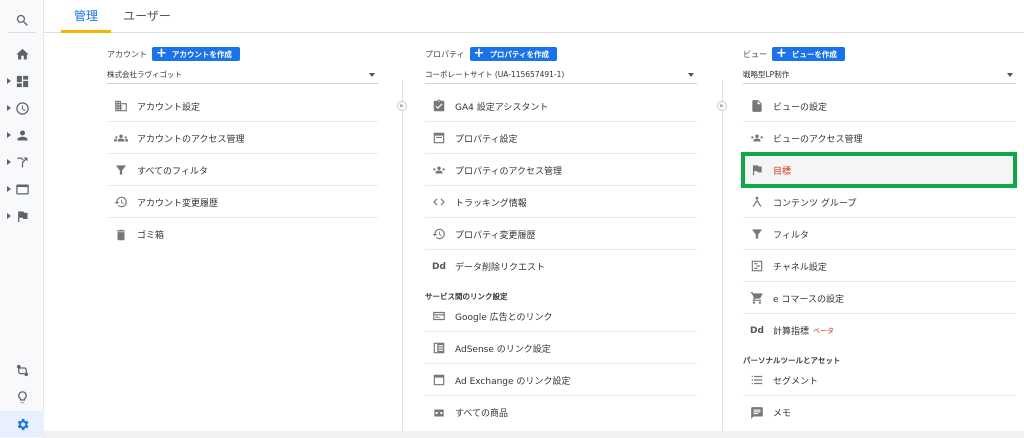 The height and width of the screenshot is (438, 1024). I want to click on item-label: セグメント, so click(796, 381).